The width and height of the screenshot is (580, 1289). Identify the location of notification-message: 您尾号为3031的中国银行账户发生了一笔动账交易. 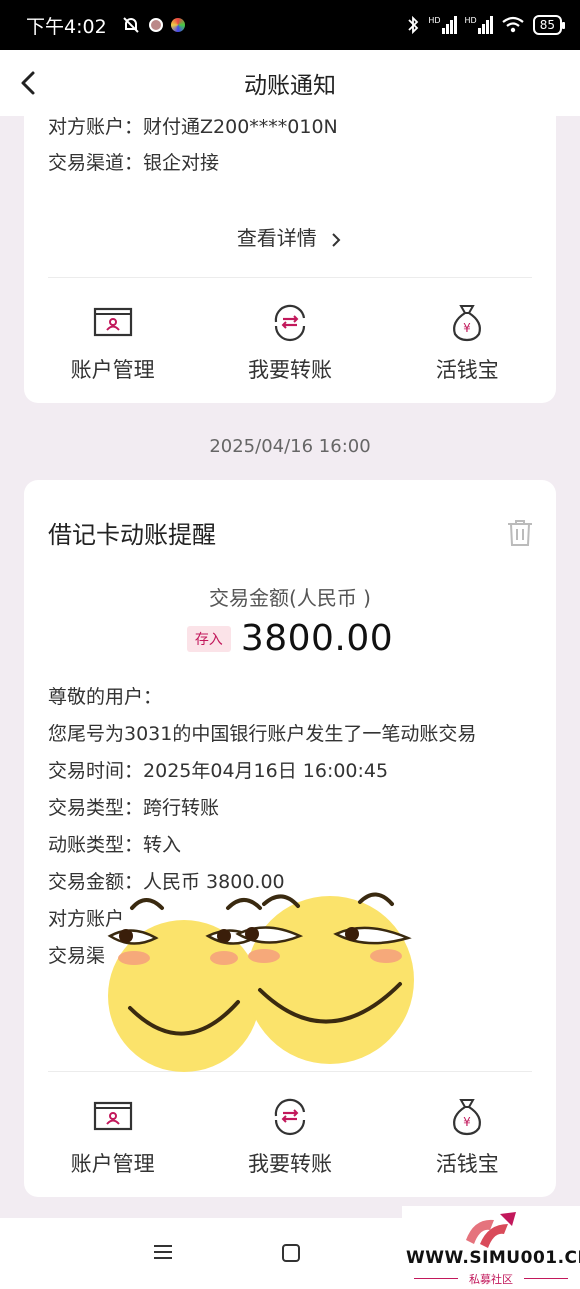
(262, 734).